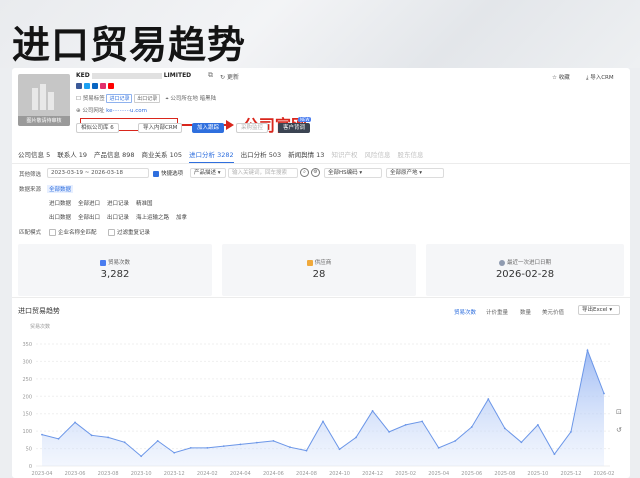  Describe the element at coordinates (42, 474) in the screenshot. I see `x-tick-label: 2023-04` at that location.